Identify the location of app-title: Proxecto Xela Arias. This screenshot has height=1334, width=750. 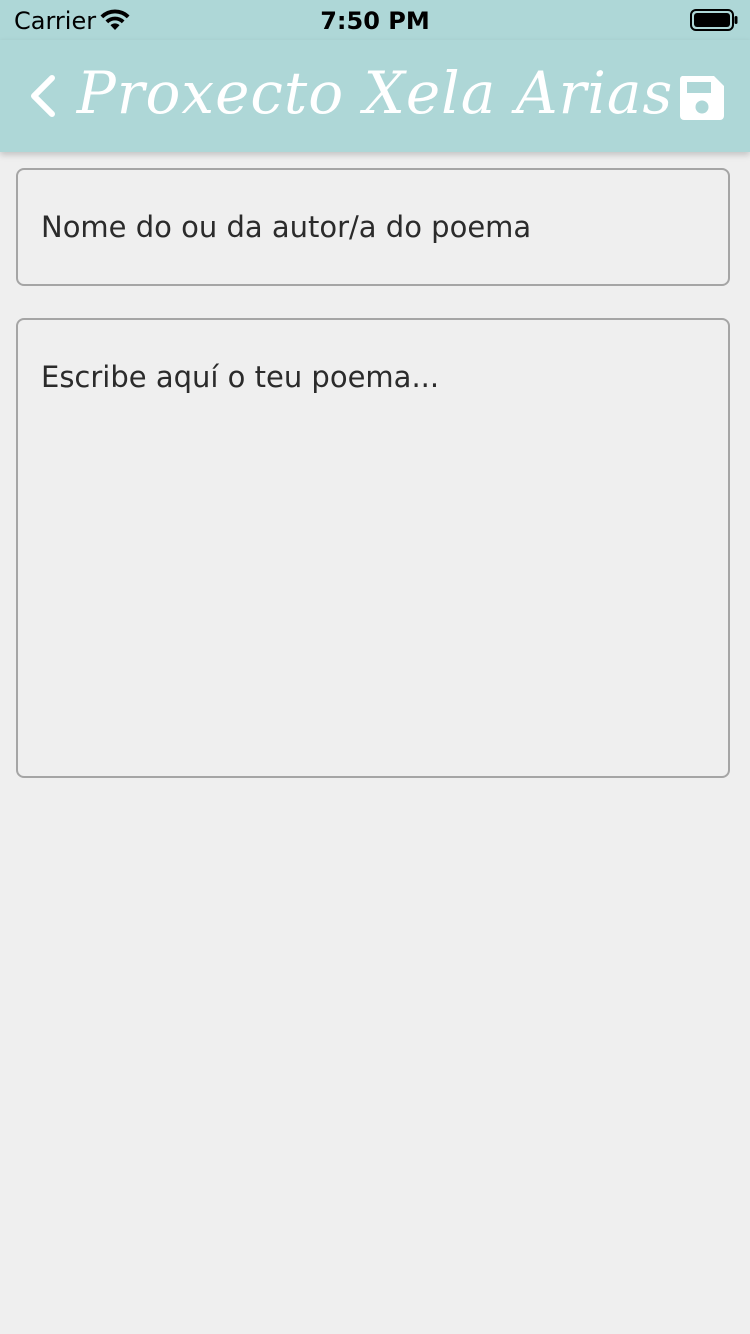
(375, 93).